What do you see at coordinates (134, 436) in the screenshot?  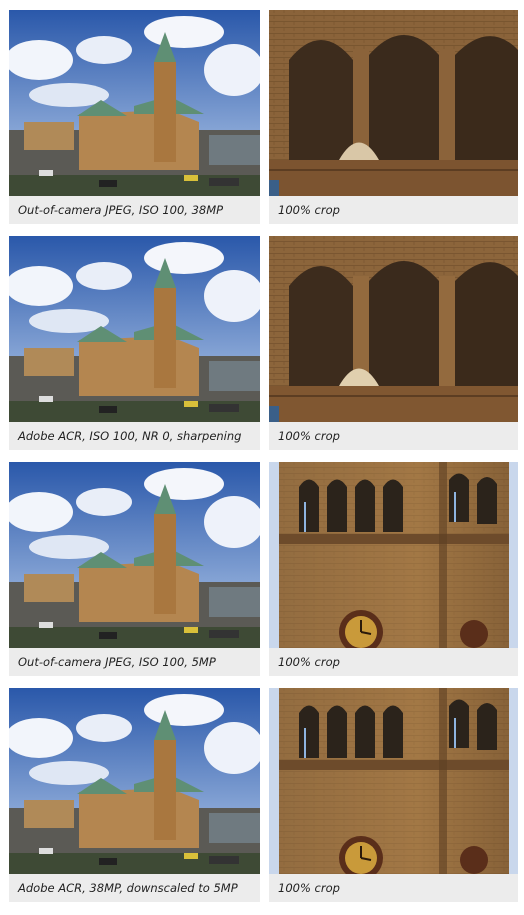 I see `photo-caption: Adobe ACR, ISO 100, NR 0, sharpening` at bounding box center [134, 436].